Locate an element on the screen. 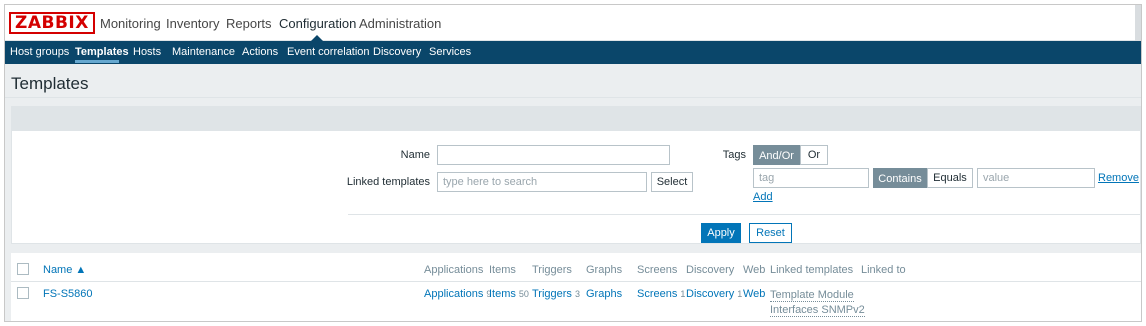  items-cell: Items 50 is located at coordinates (509, 294).